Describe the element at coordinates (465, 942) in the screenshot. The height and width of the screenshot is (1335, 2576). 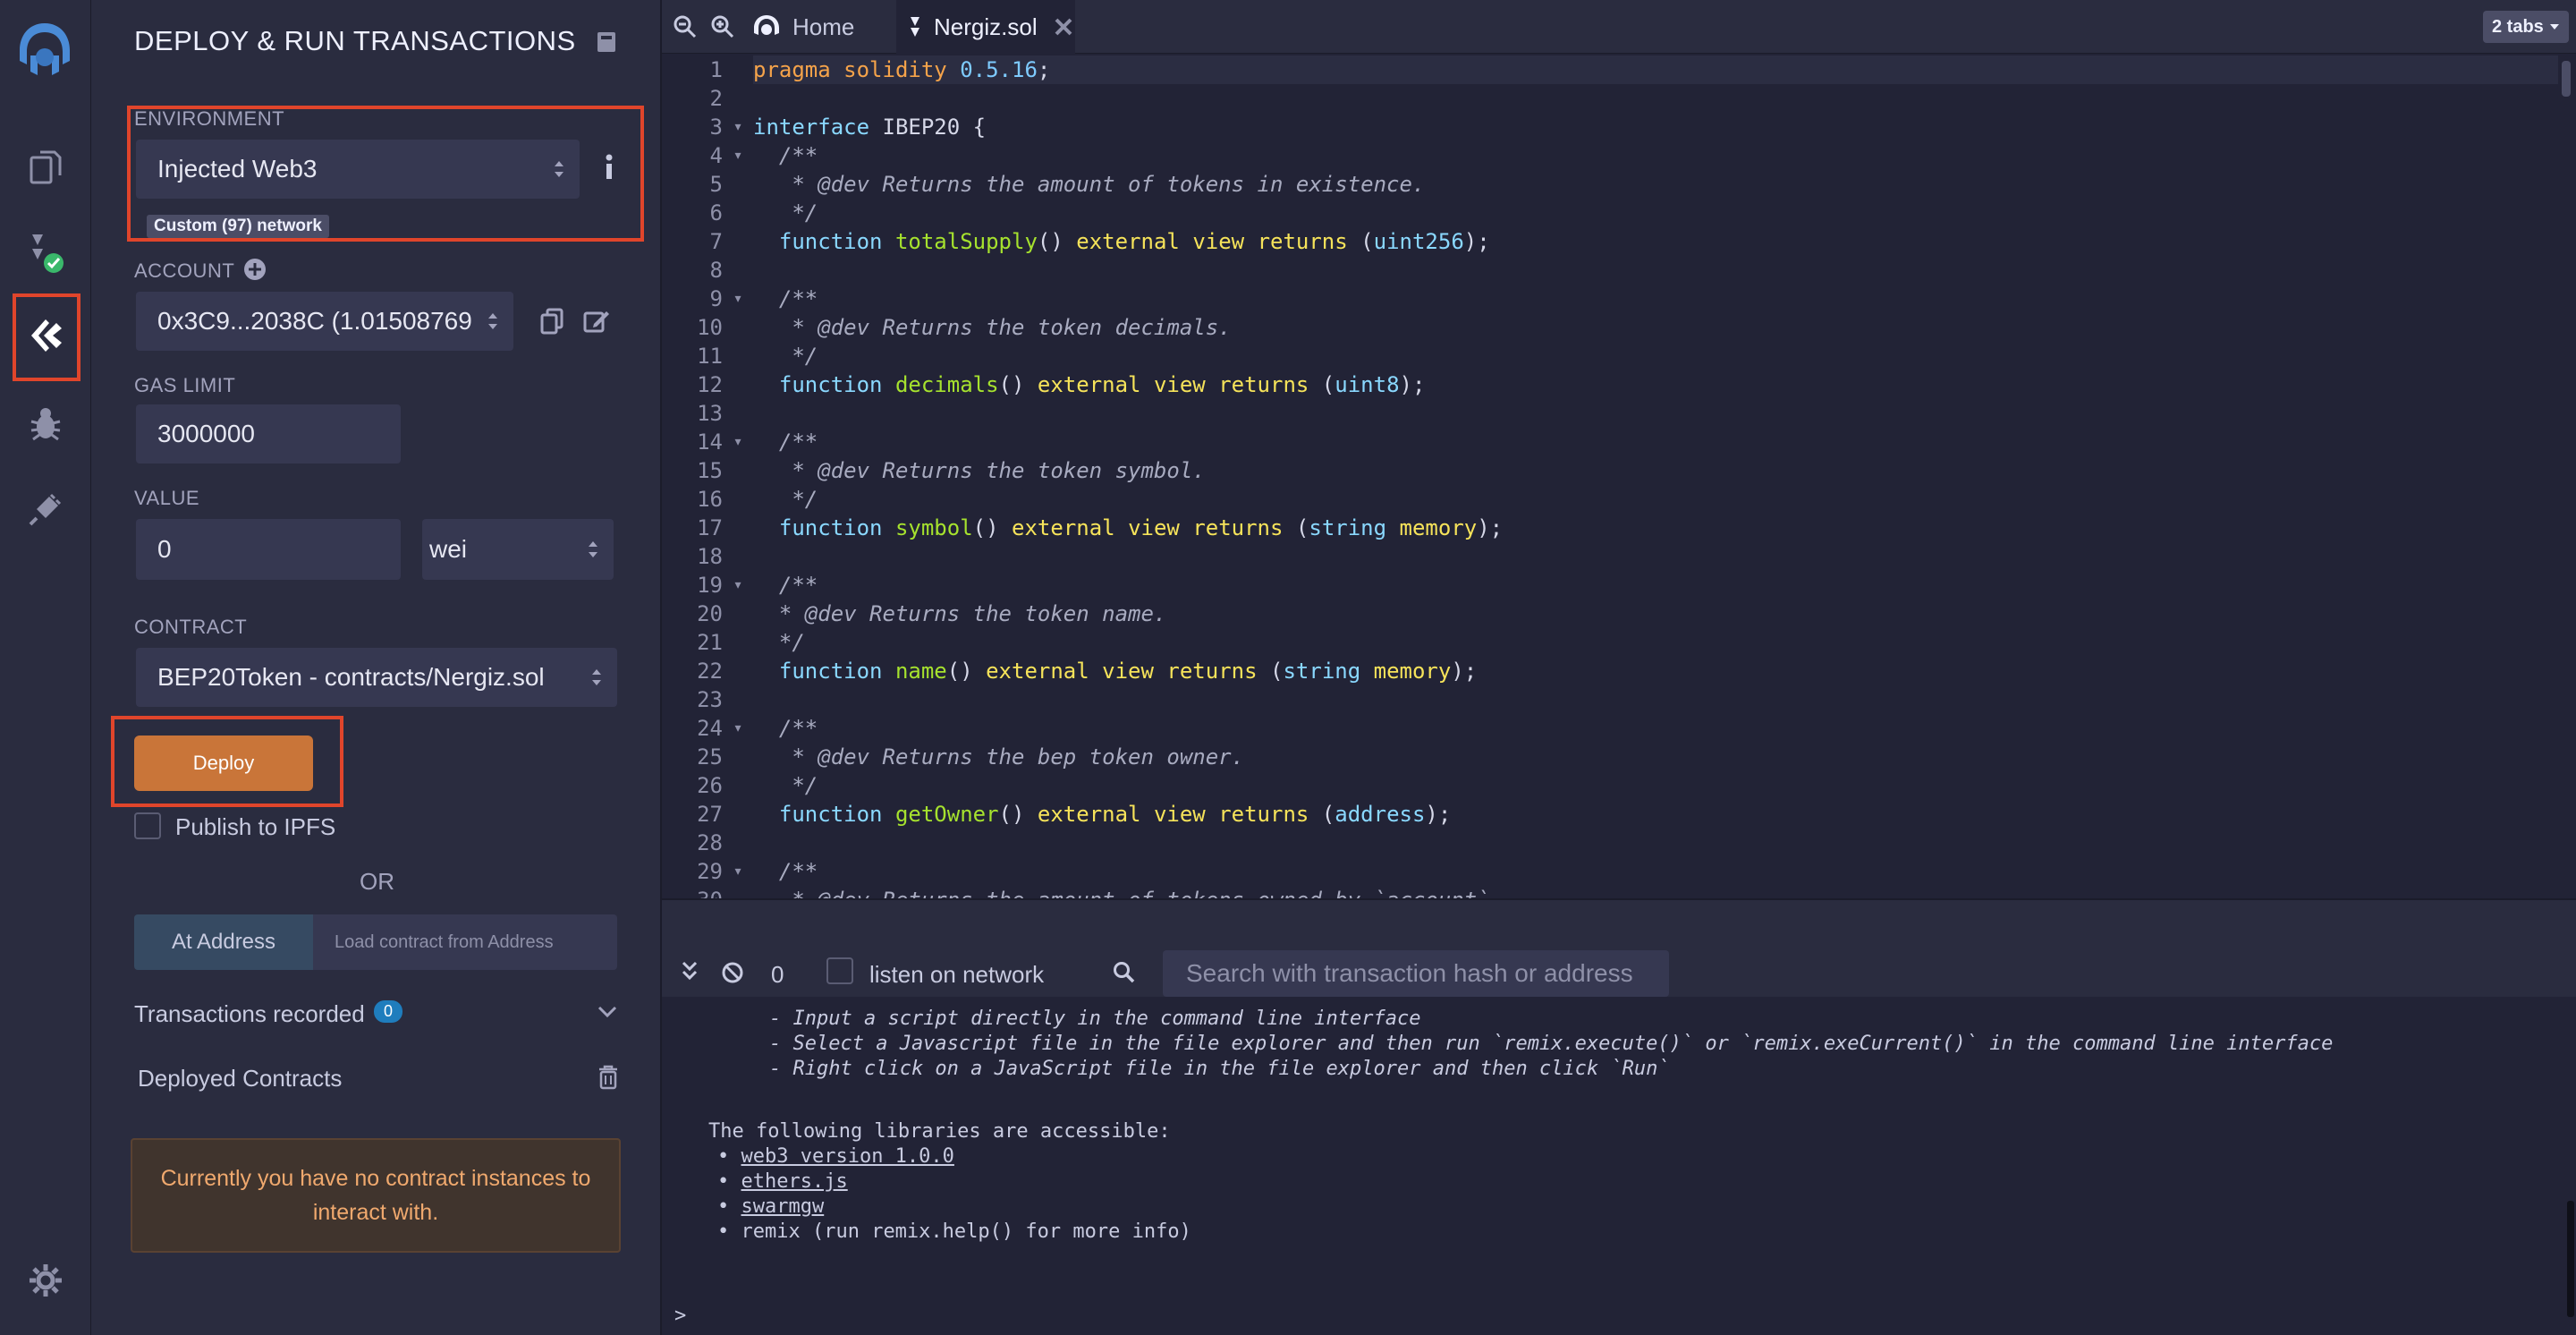
I see `load-address-input: Load contract from Address` at that location.